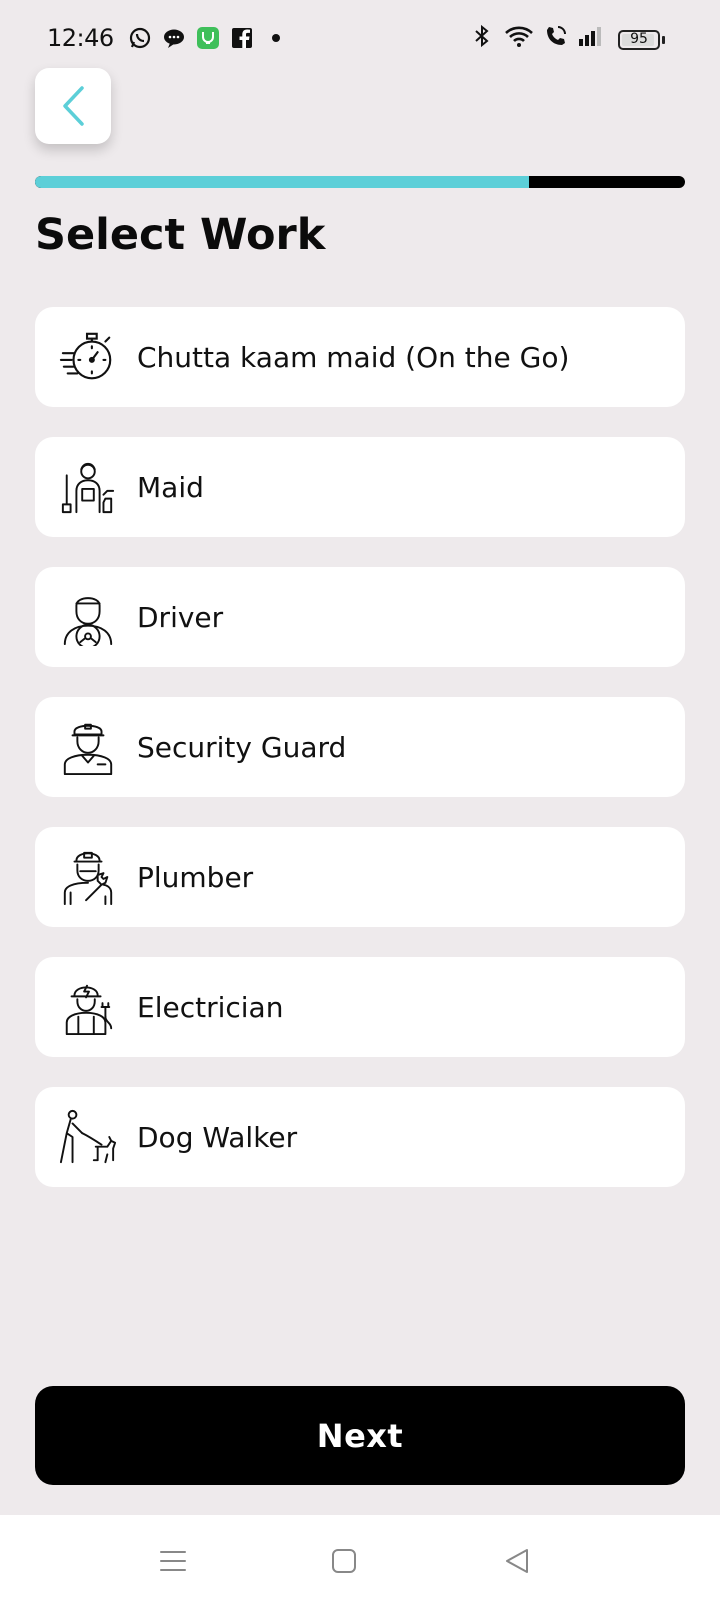 The width and height of the screenshot is (720, 1604). What do you see at coordinates (140, 38) in the screenshot?
I see `whatsapp-icon` at bounding box center [140, 38].